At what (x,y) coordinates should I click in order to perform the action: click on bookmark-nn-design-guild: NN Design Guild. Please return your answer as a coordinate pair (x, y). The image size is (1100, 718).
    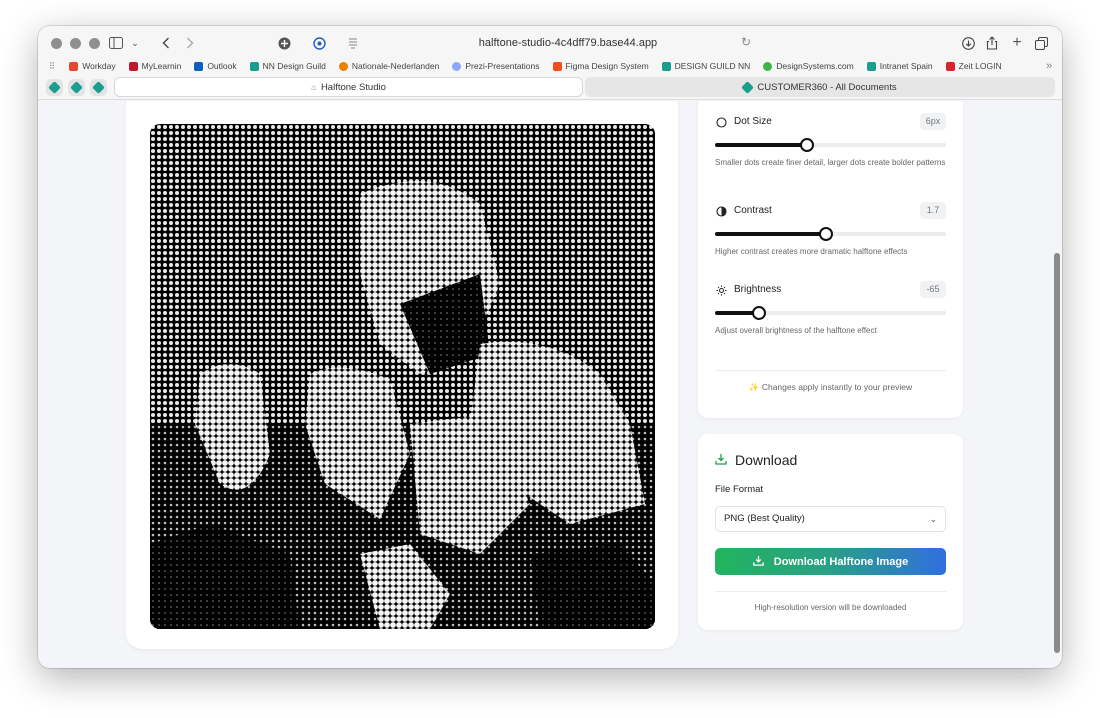
    Looking at the image, I should click on (287, 66).